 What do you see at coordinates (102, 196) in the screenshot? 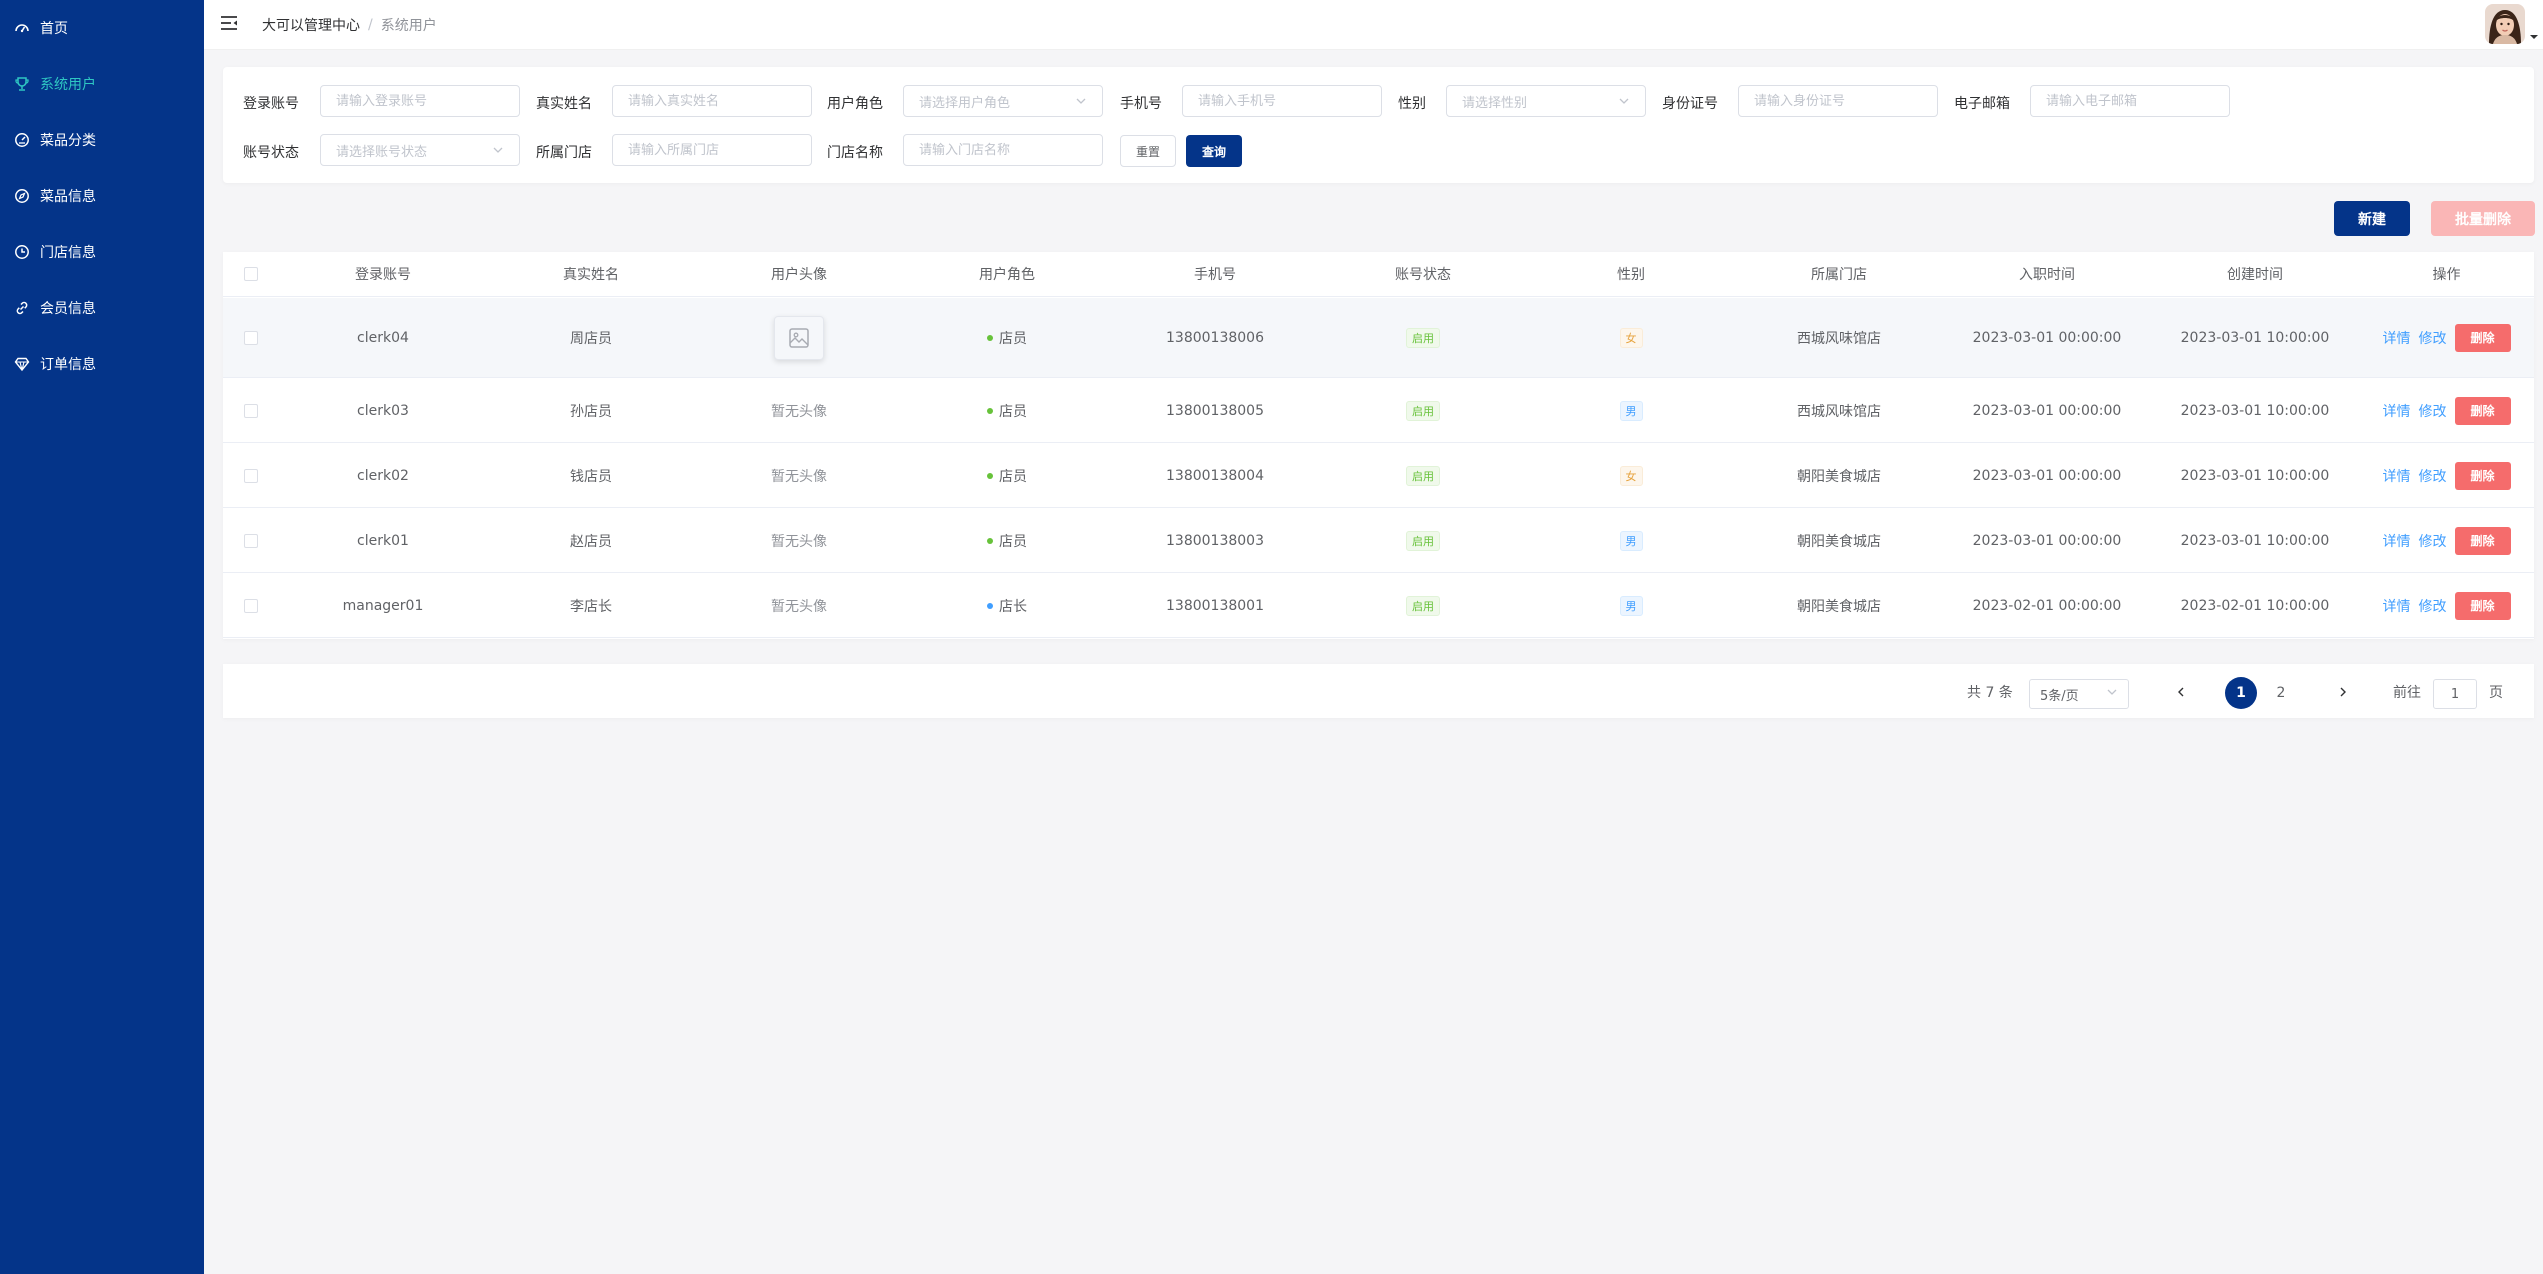
I see `sidebar-item-dish-info: 菜品信息` at bounding box center [102, 196].